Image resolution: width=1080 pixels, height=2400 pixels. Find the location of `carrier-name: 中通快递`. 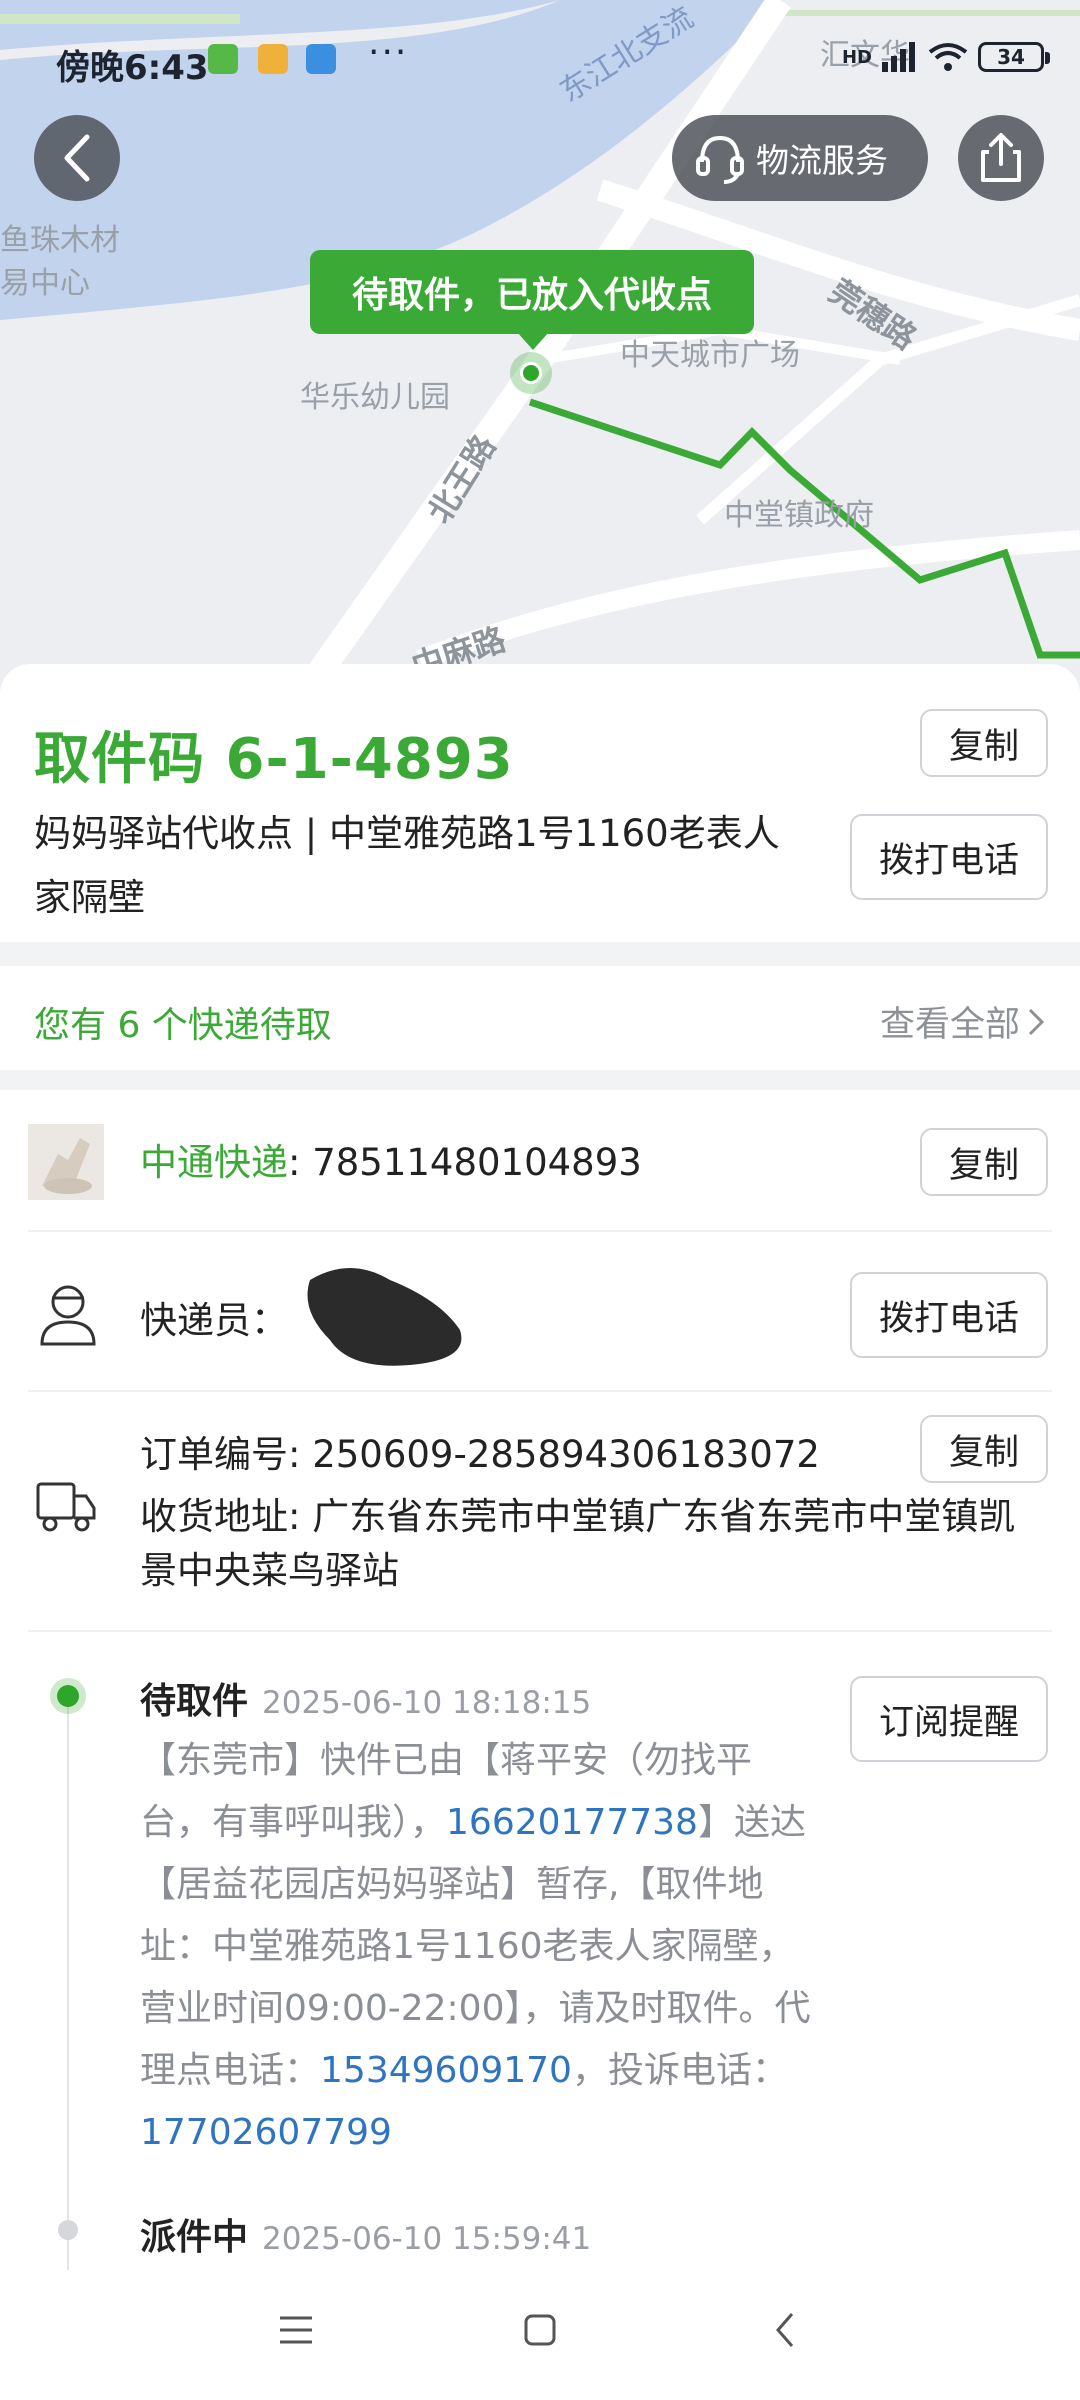

carrier-name: 中通快递 is located at coordinates (214, 1162).